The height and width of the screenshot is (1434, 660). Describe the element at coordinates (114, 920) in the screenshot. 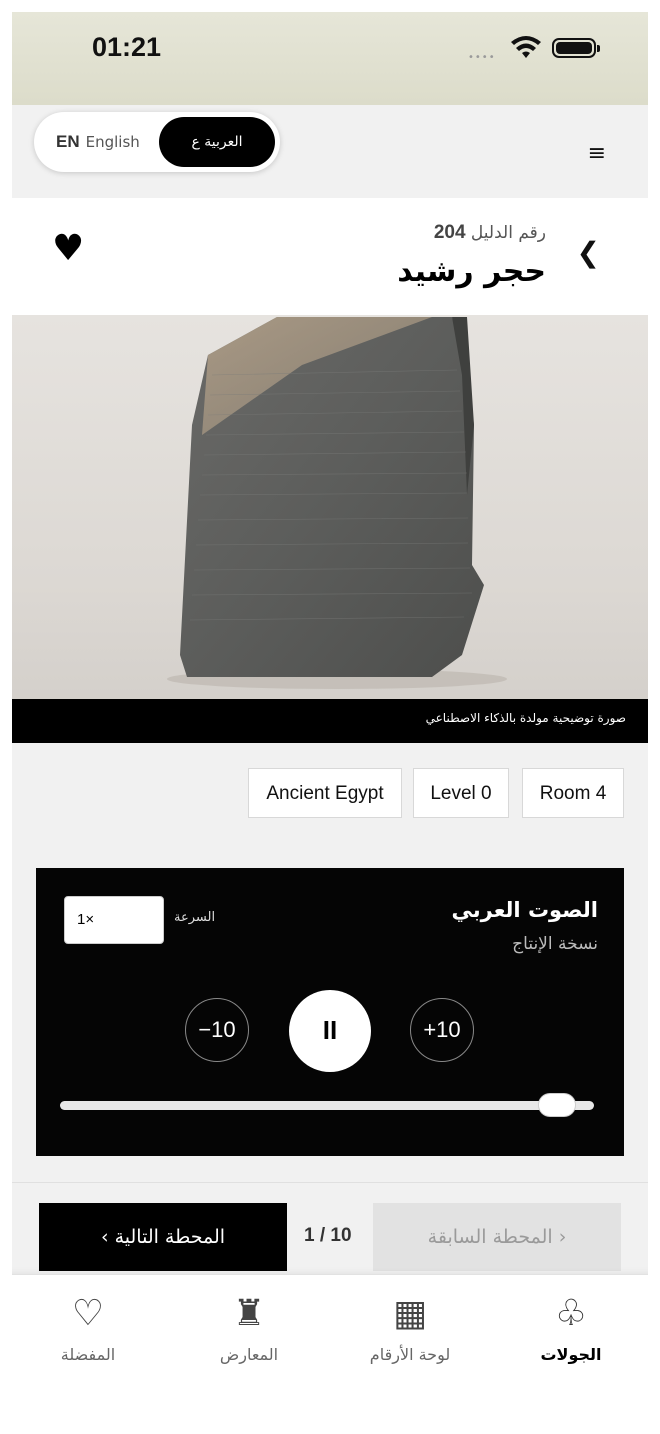

I see `speed-select: 1×` at that location.